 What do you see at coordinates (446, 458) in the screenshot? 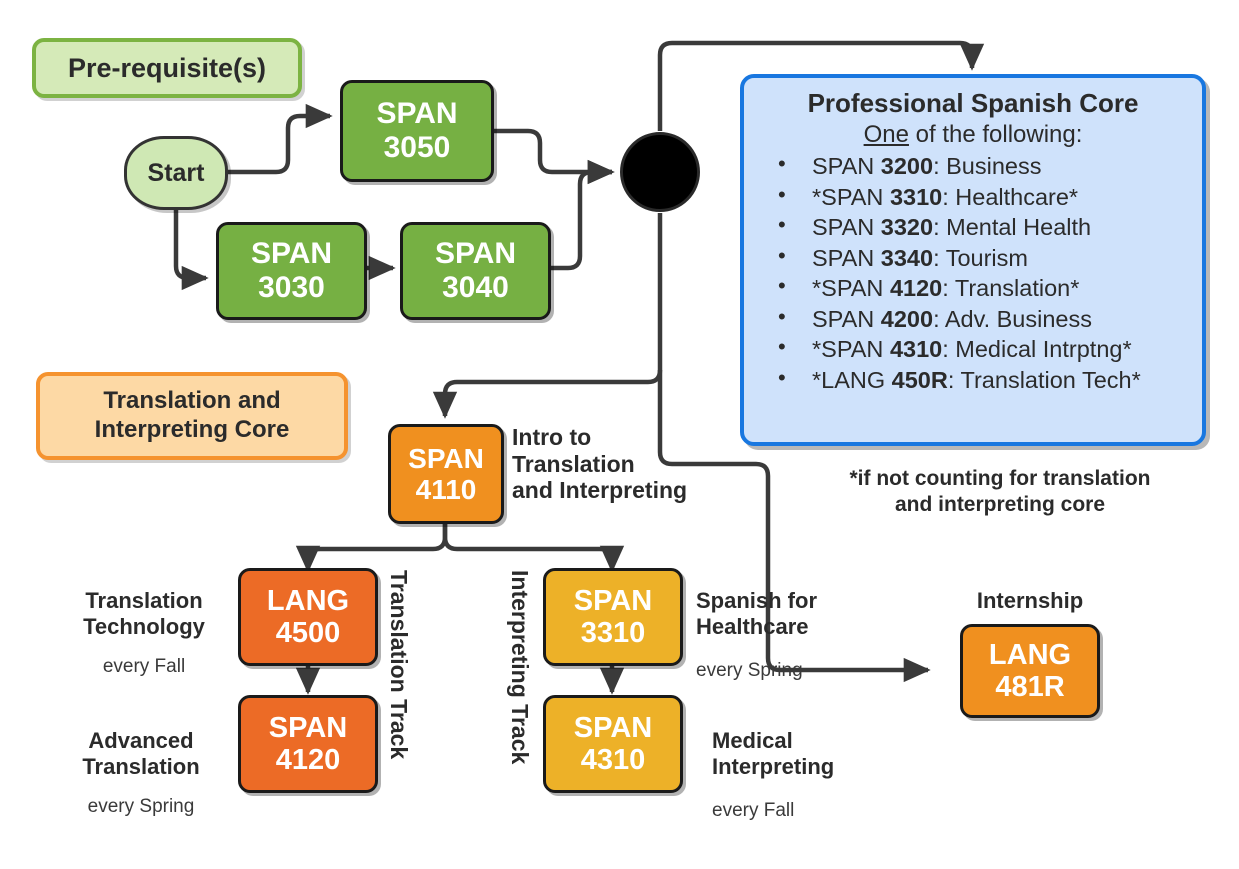
I see `node-span-4110-line1: SPAN` at bounding box center [446, 458].